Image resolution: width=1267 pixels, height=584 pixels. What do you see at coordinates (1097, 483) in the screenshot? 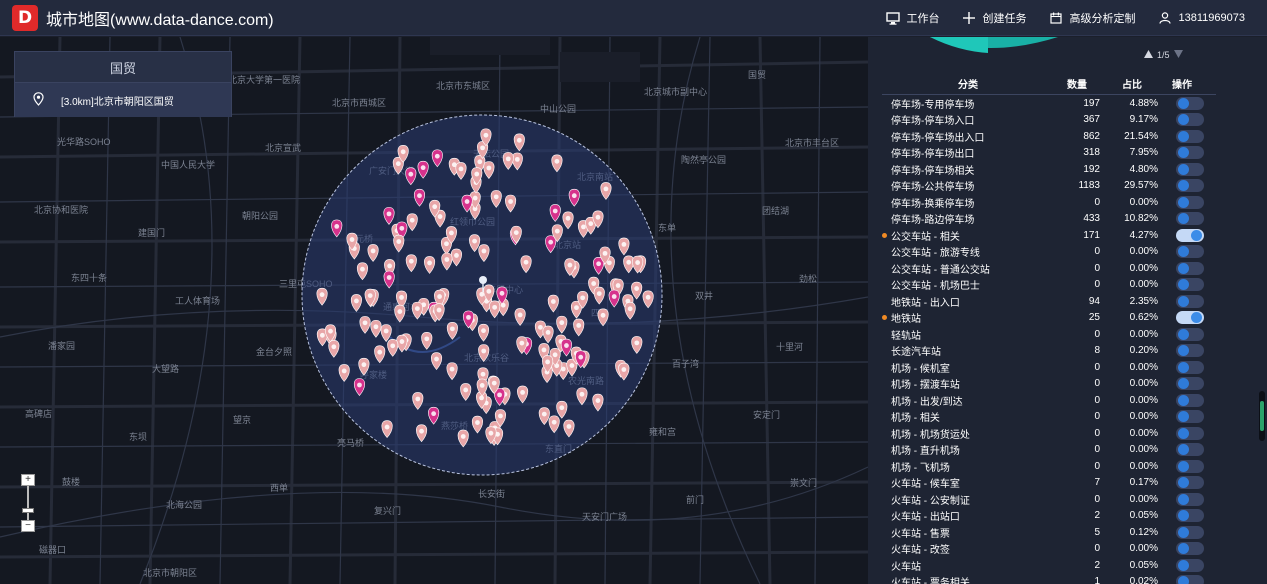
I see `row-count: 7` at bounding box center [1097, 483].